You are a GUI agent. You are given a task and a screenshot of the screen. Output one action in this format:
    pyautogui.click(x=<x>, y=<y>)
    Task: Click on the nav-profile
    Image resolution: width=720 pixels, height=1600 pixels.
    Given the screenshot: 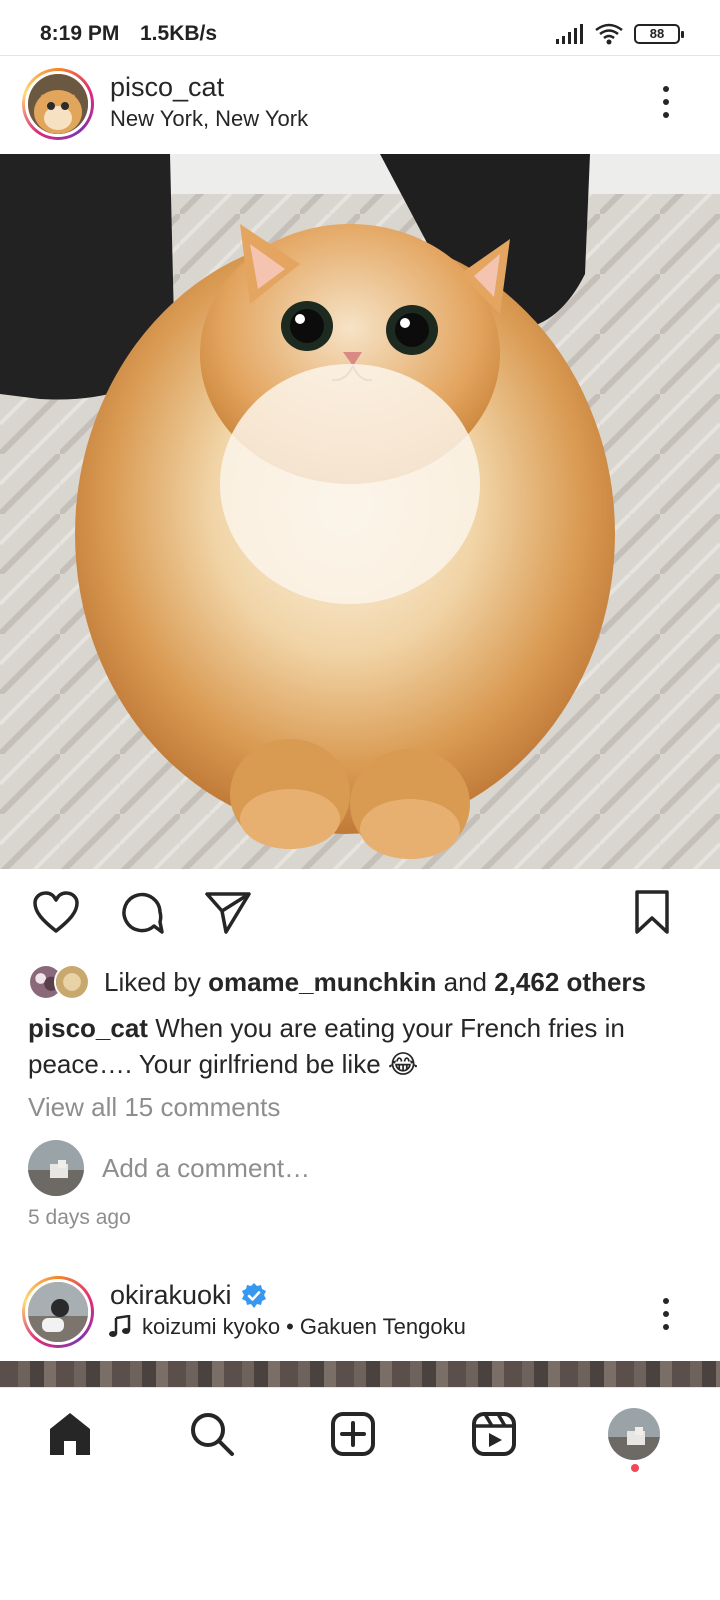 What is the action you would take?
    pyautogui.click(x=634, y=1434)
    